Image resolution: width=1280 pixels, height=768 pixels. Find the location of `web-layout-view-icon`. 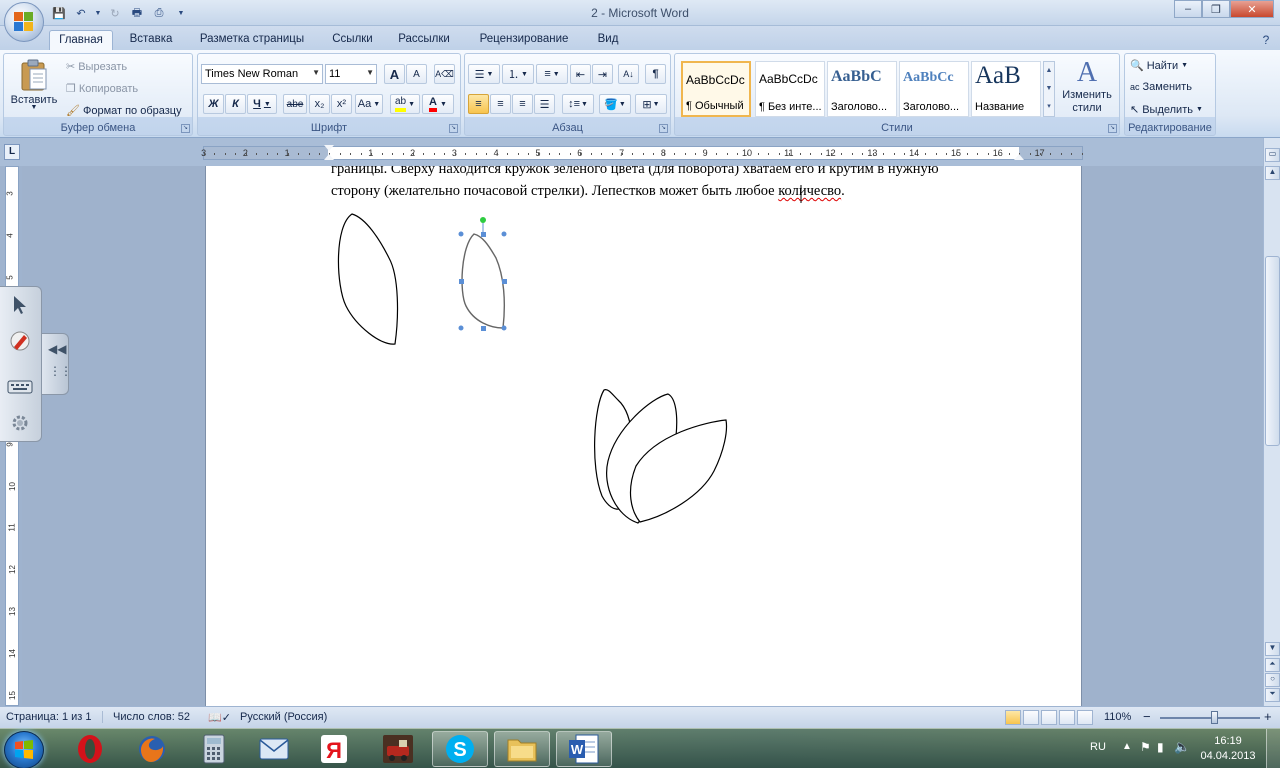

web-layout-view-icon is located at coordinates (1049, 717).